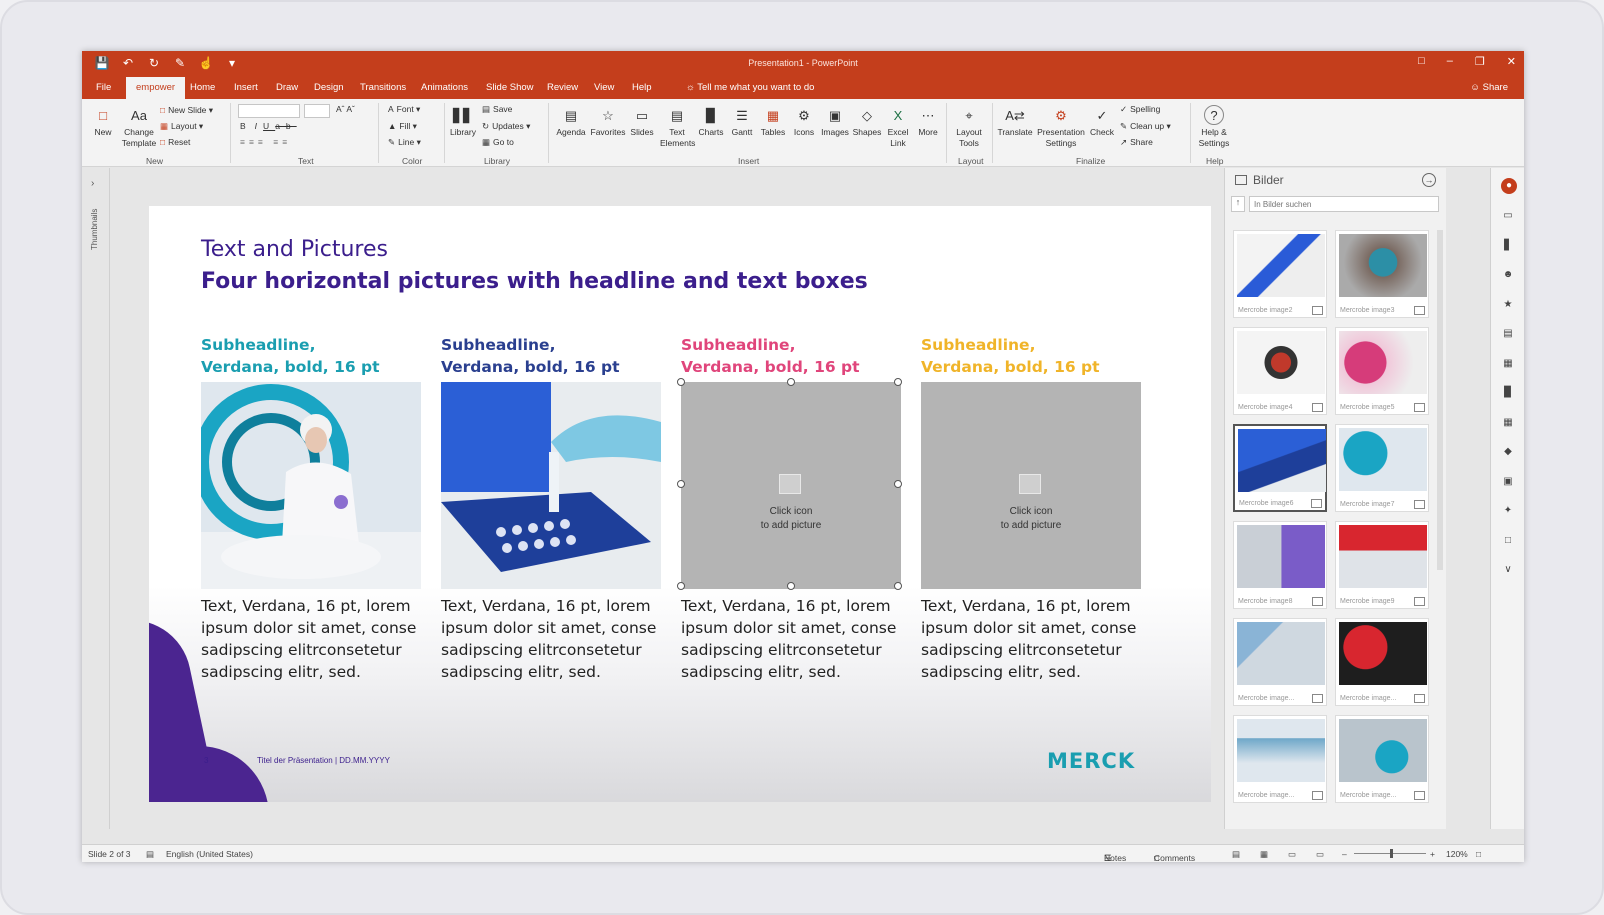  I want to click on layout-icon: ▦, so click(1508, 364).